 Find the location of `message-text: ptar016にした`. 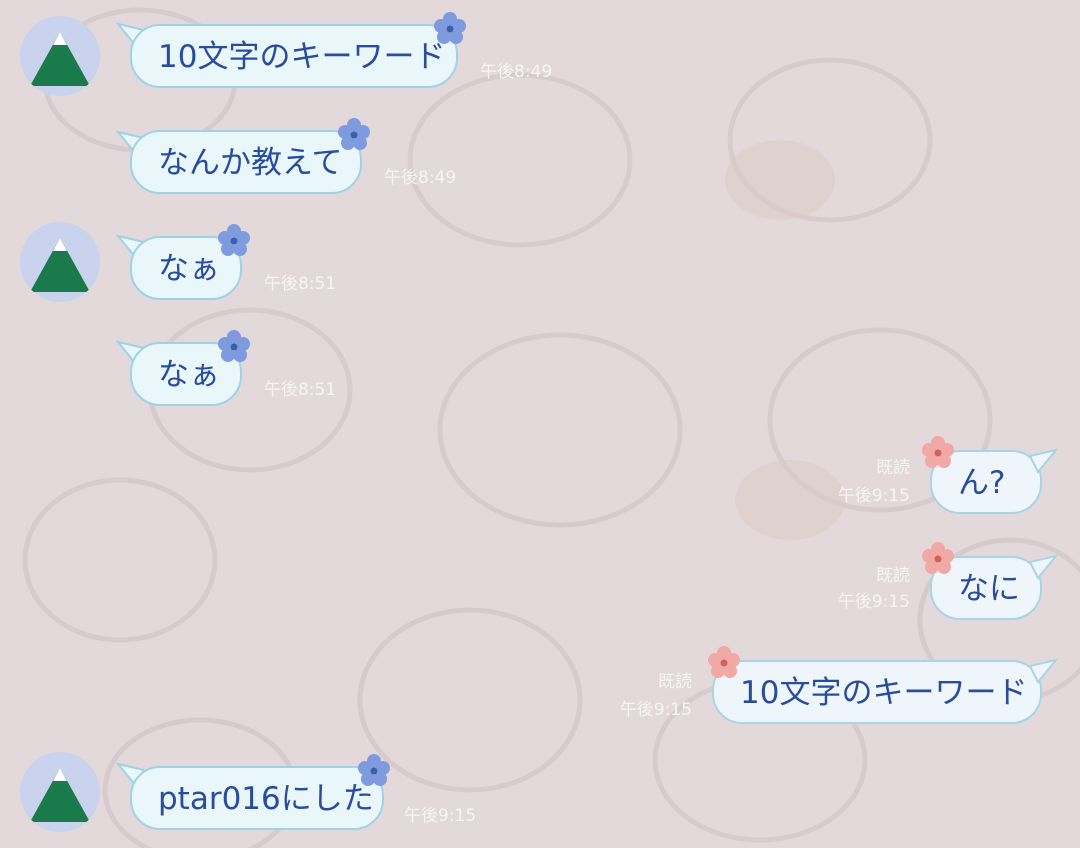

message-text: ptar016にした is located at coordinates (266, 799).